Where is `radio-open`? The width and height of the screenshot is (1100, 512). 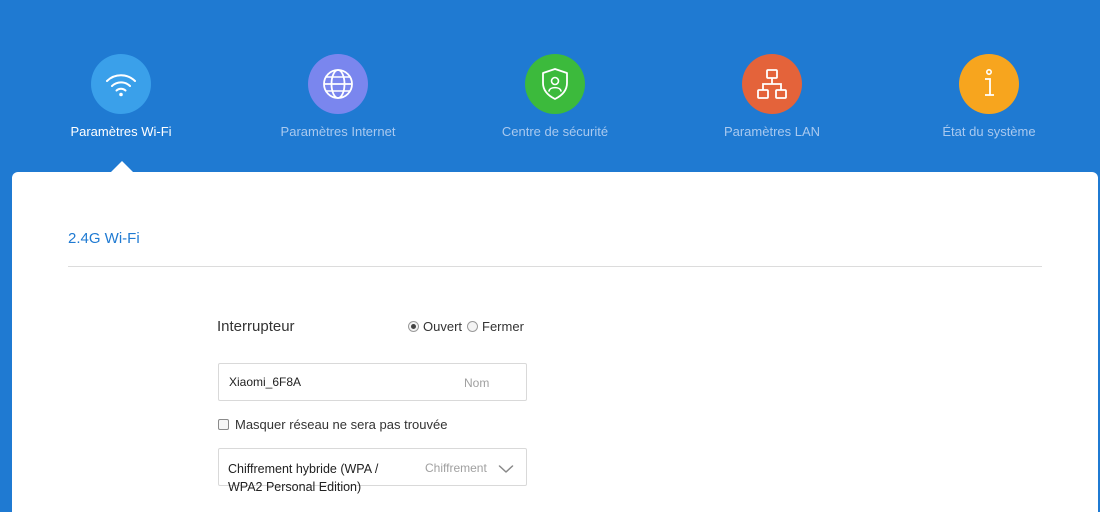 radio-open is located at coordinates (413, 326).